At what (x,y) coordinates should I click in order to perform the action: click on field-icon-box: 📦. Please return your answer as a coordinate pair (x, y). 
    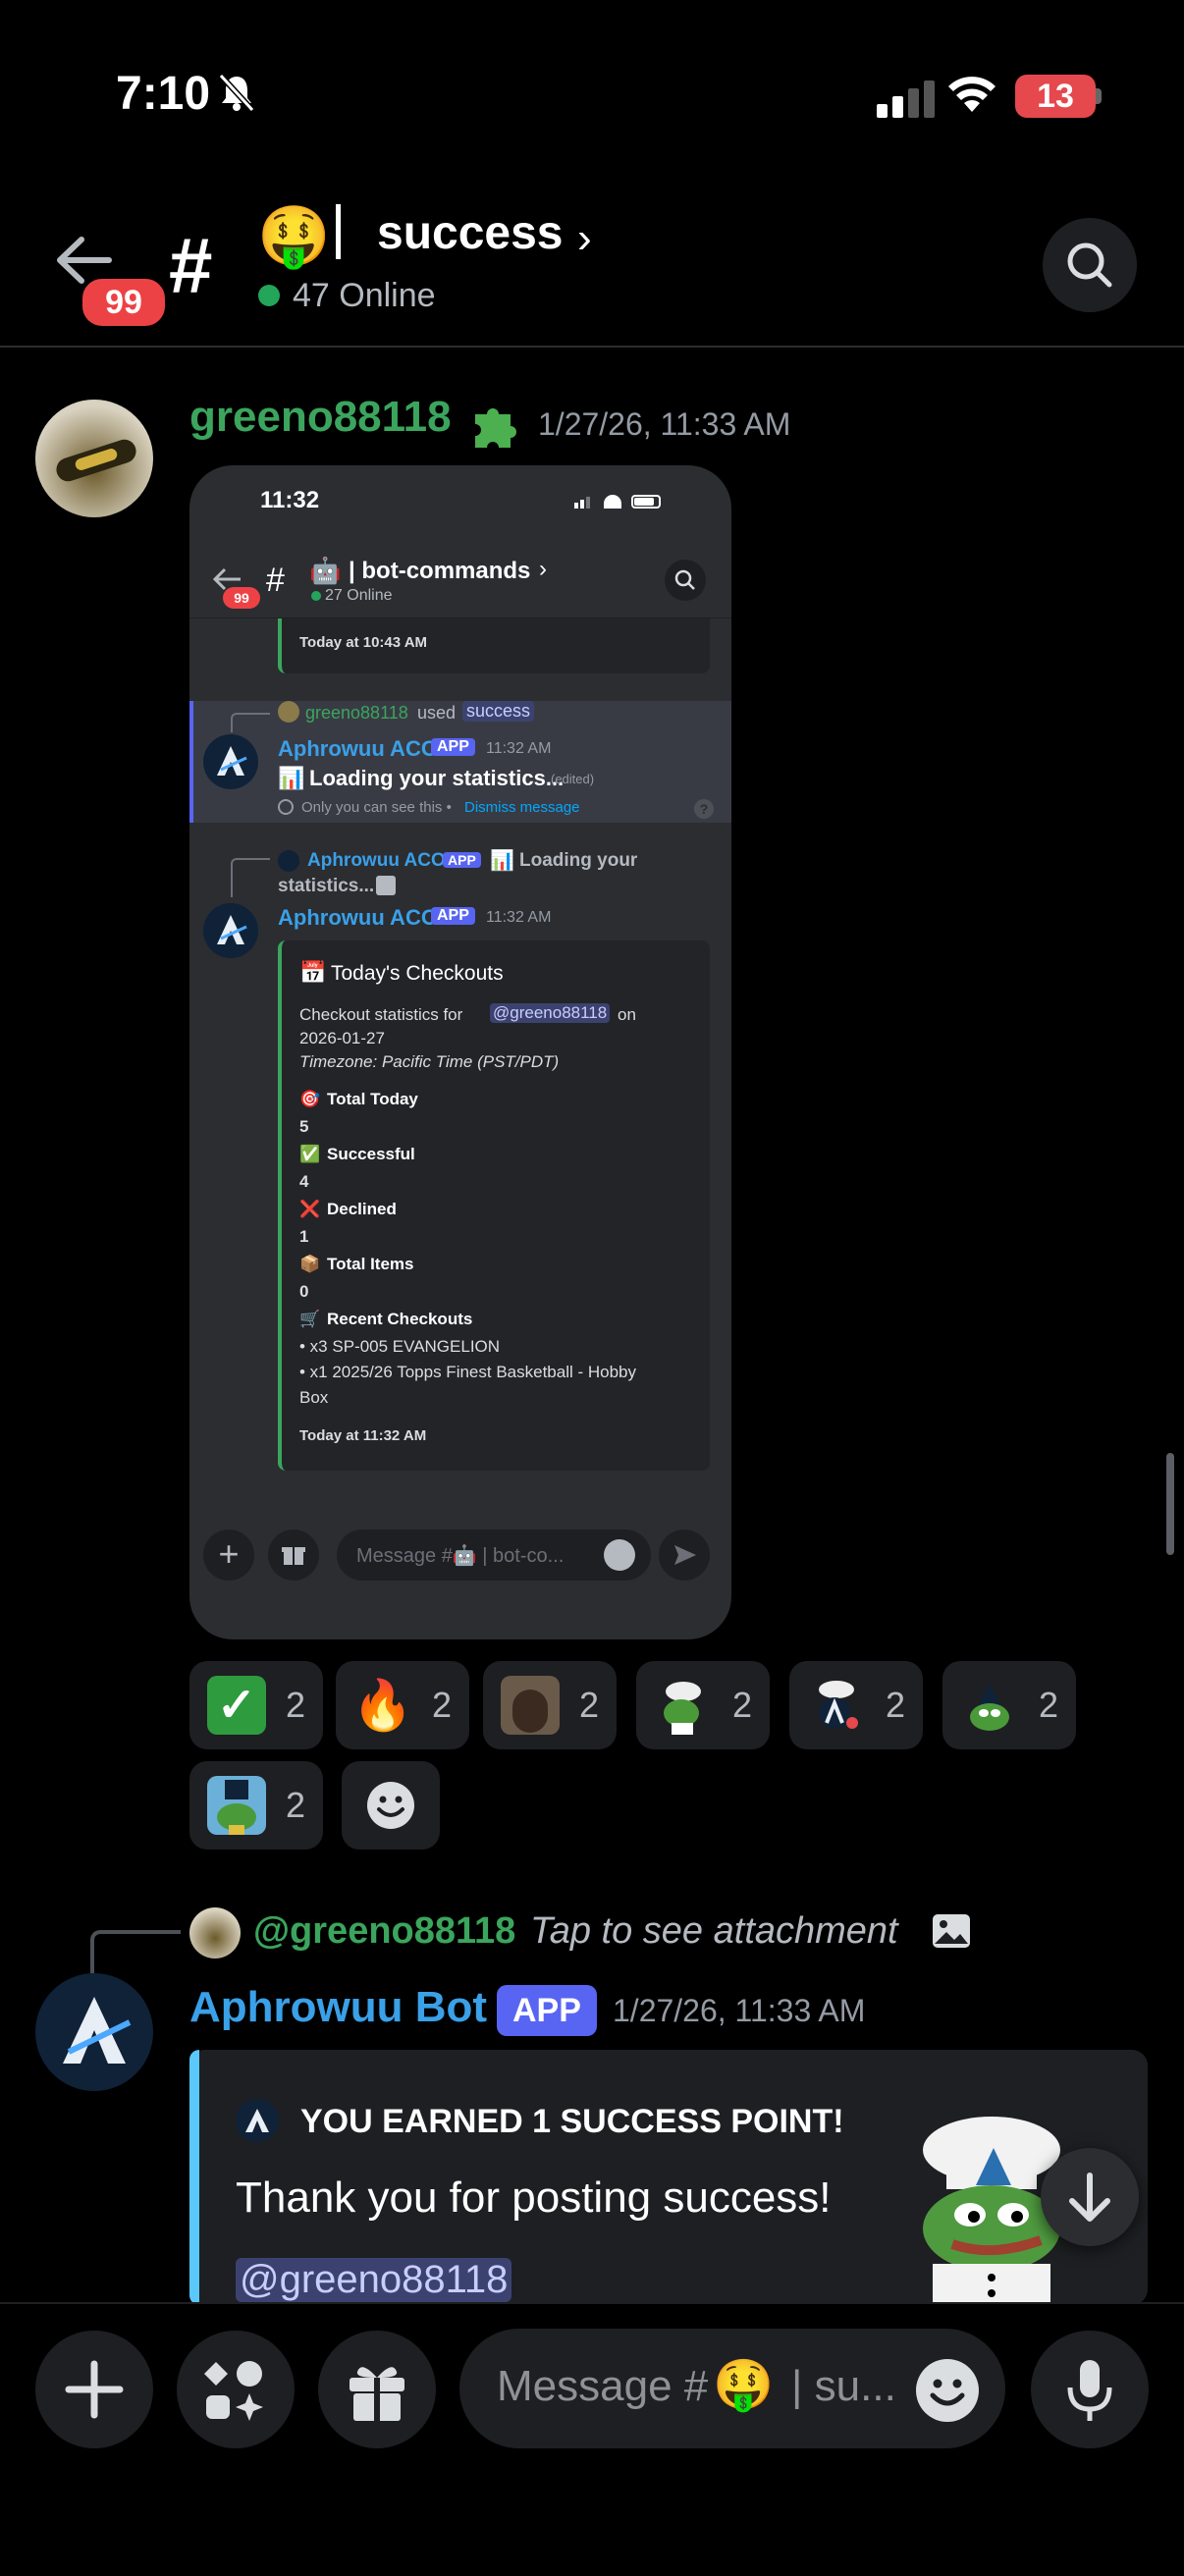
    Looking at the image, I should click on (310, 1264).